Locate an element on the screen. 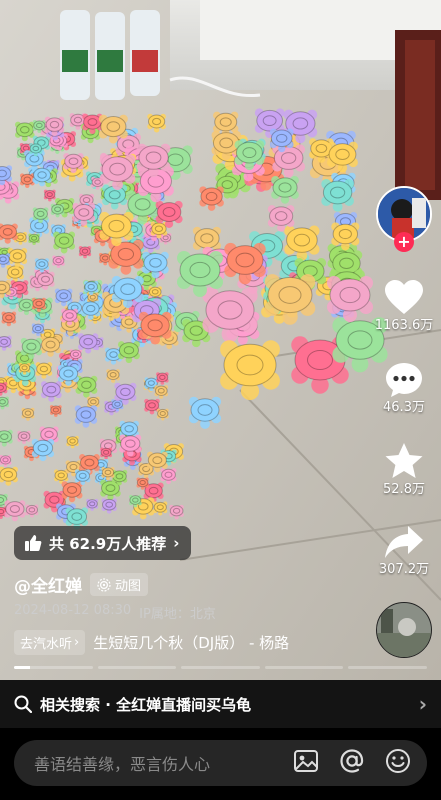 Image resolution: width=441 pixels, height=800 pixels. at-sign-icon is located at coordinates (352, 761).